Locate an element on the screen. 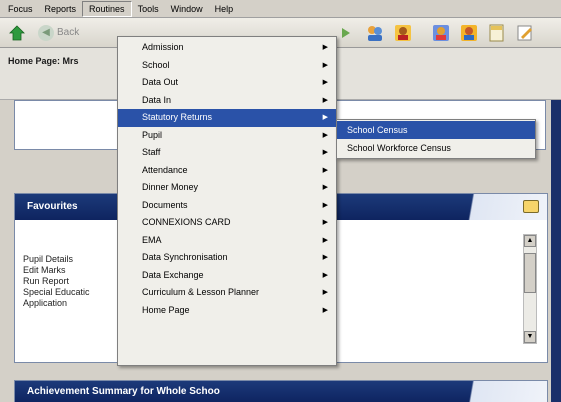 This screenshot has width=561, height=402. favourites-scrollbar: ▲ ▼ is located at coordinates (530, 289).